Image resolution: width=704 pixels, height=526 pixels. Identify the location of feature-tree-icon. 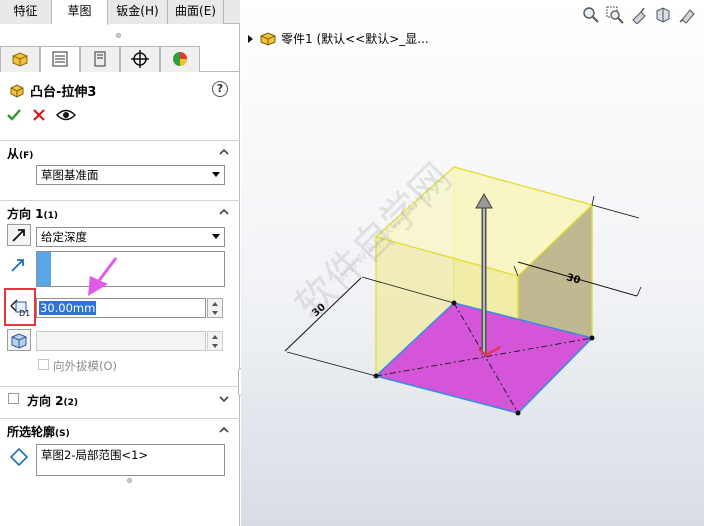
(20, 59).